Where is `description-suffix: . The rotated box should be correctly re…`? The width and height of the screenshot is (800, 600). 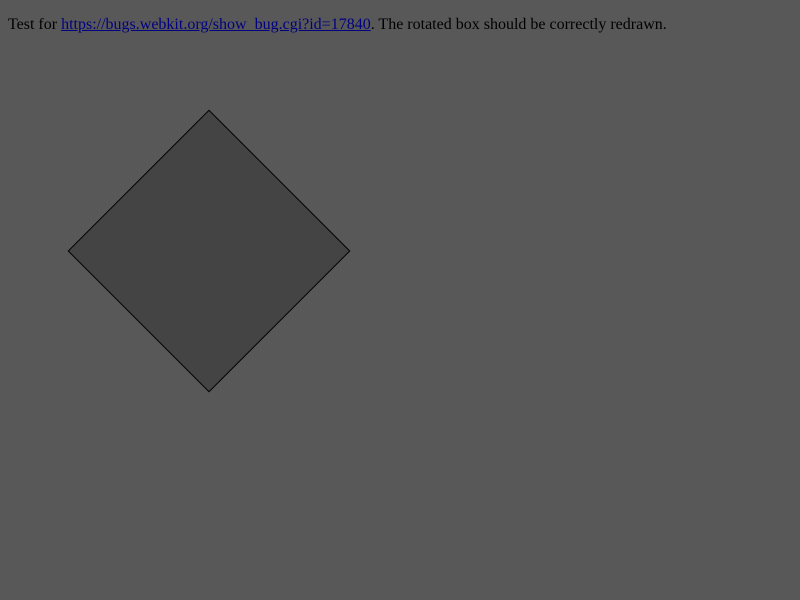
description-suffix: . The rotated box should be correctly re… is located at coordinates (518, 24).